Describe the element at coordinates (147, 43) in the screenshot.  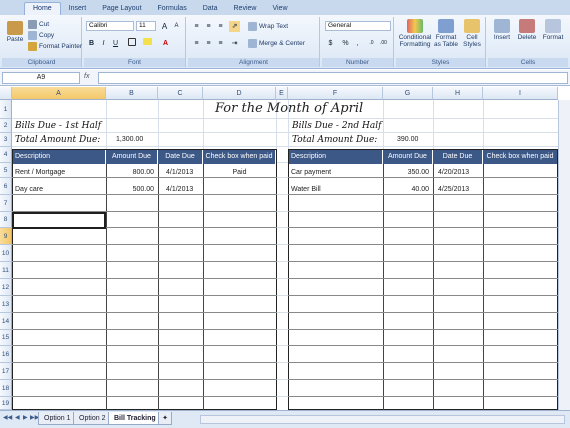
I see `fill-color-button` at that location.